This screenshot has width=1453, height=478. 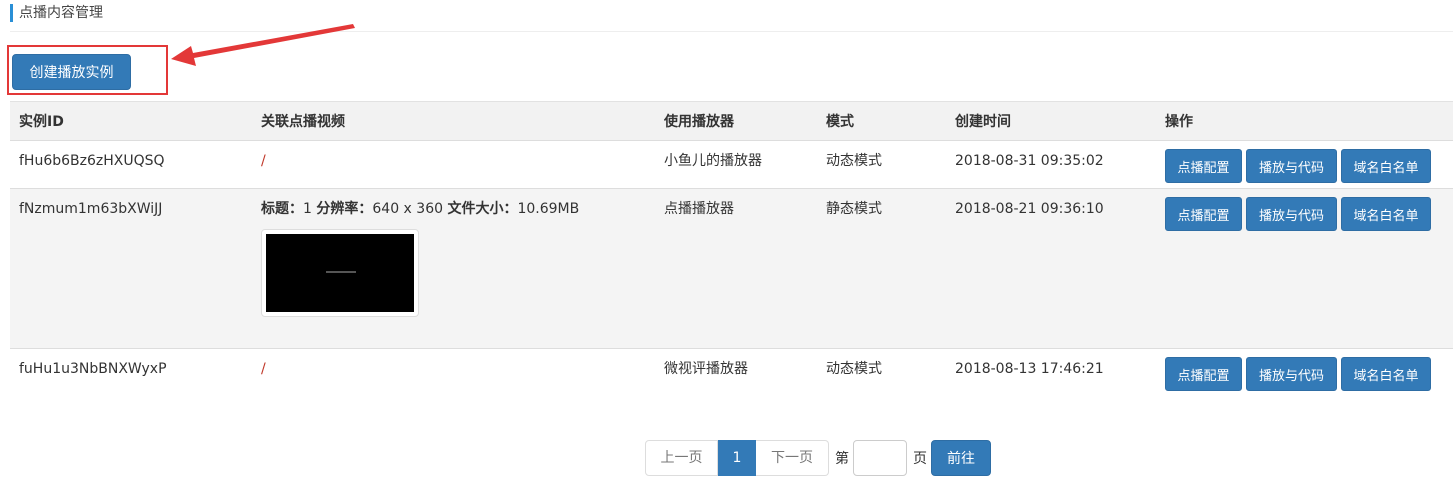 What do you see at coordinates (263, 45) in the screenshot?
I see `annotation-arrow-icon` at bounding box center [263, 45].